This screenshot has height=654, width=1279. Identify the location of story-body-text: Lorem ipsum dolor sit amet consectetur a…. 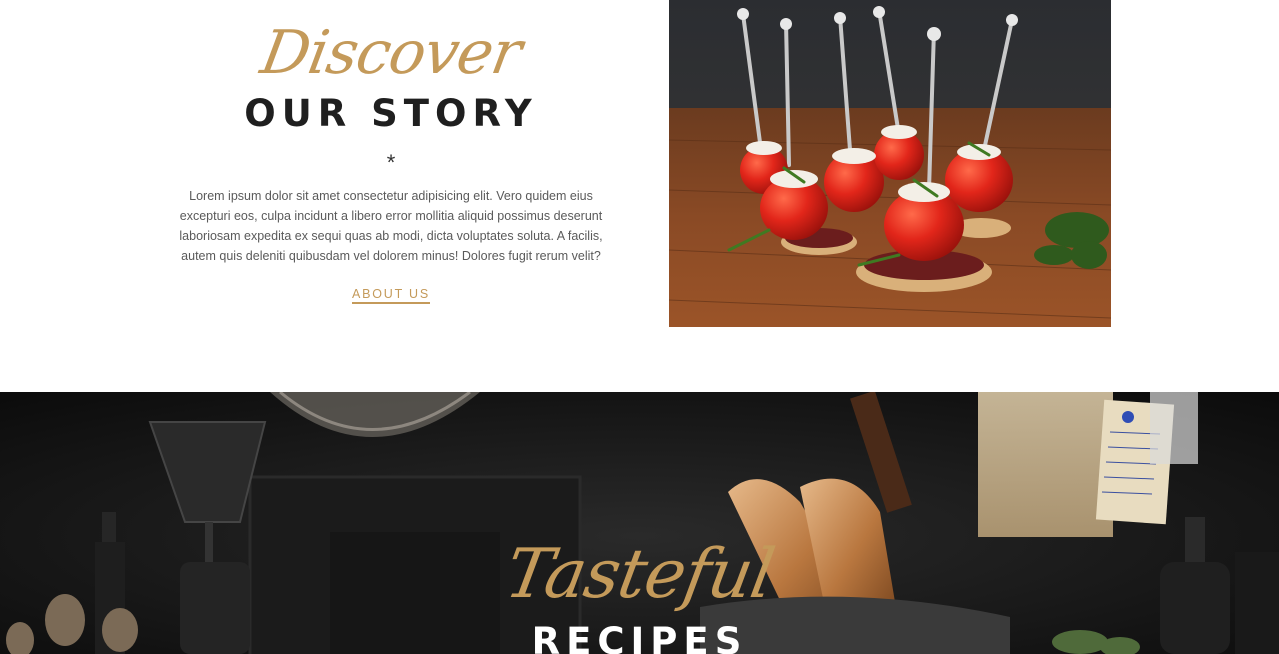
(391, 226).